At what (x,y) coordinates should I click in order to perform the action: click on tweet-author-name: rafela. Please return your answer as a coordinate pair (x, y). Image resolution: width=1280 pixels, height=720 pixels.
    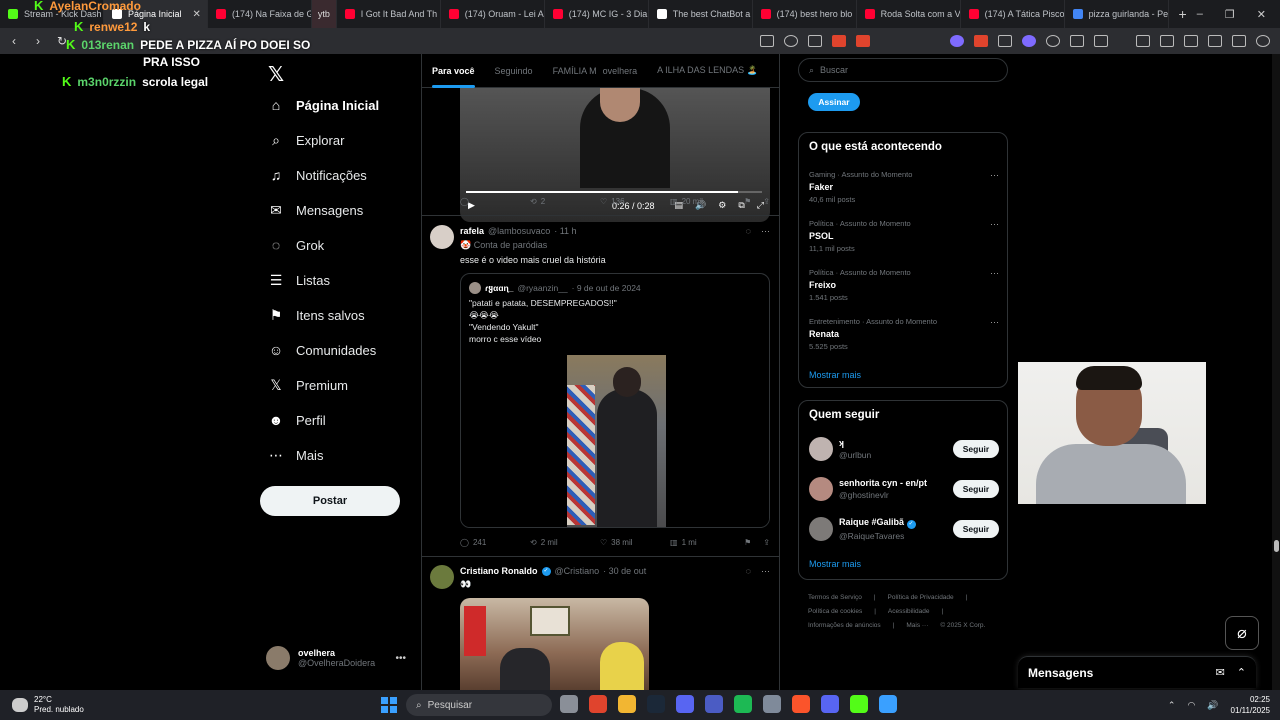
    Looking at the image, I should click on (472, 231).